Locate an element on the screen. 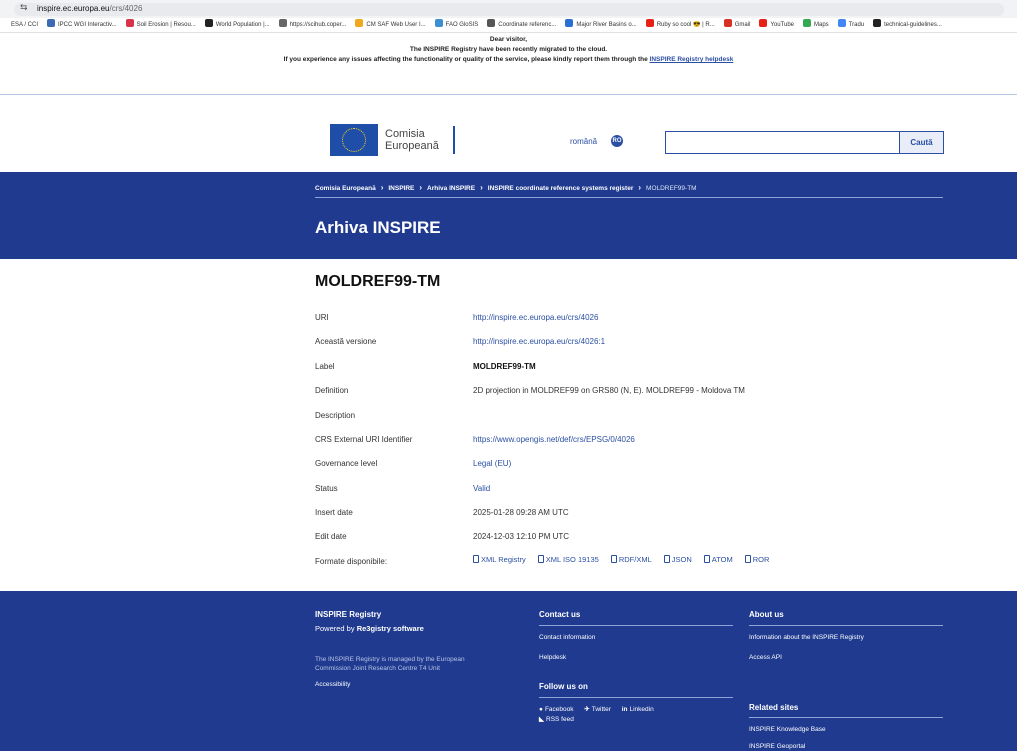 This screenshot has width=1017, height=751. rss-link: ◣ RSS feed is located at coordinates (556, 719).